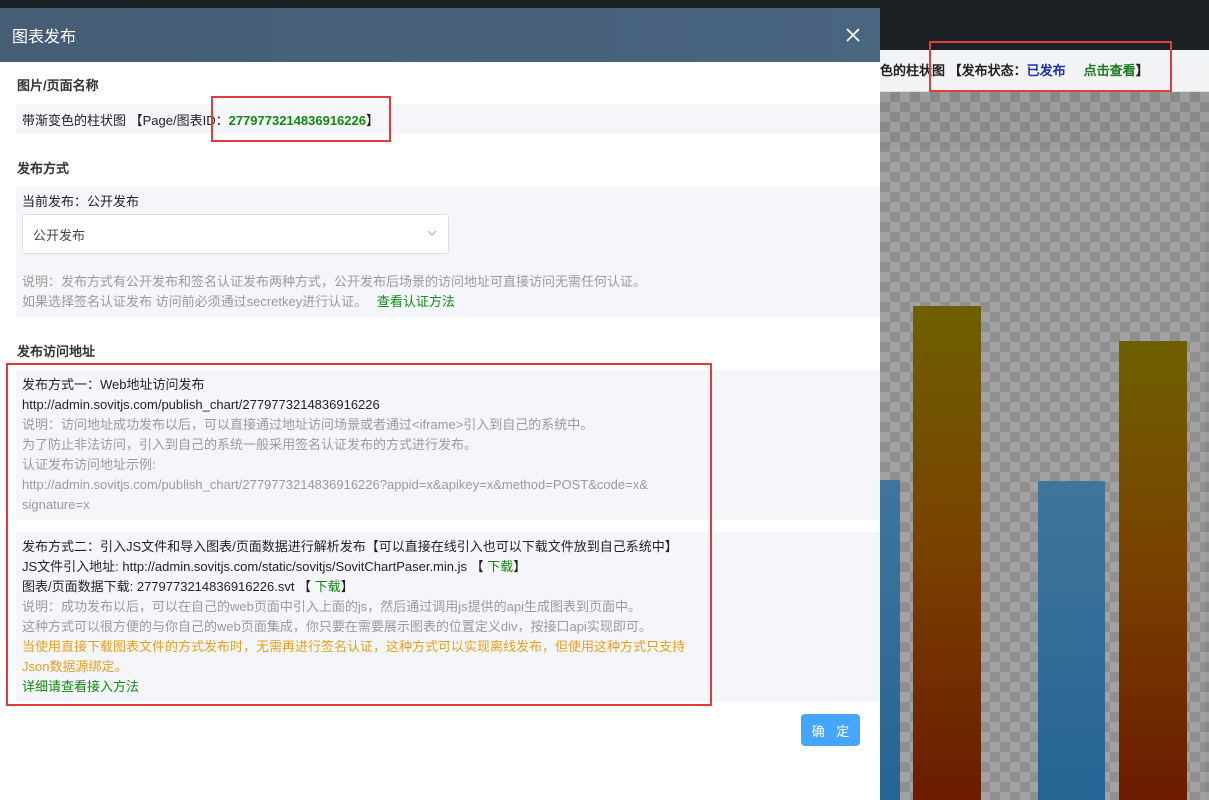 The width and height of the screenshot is (1209, 800). Describe the element at coordinates (125, 120) in the screenshot. I see `chart-name-label: 带渐变色的柱状图 【Page/图表ID：` at that location.